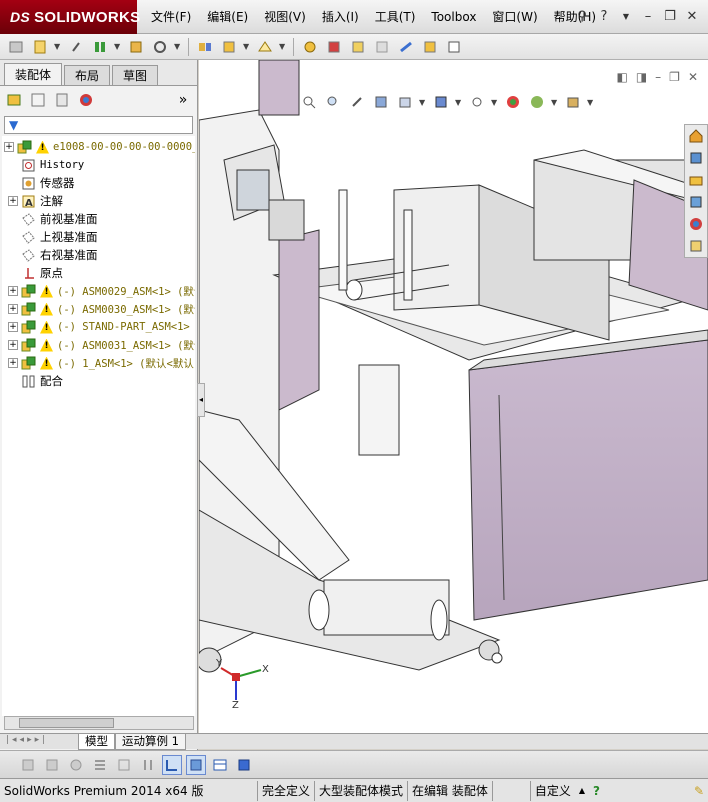 This screenshot has height=802, width=708. What do you see at coordinates (196, 764) in the screenshot?
I see `cube-view-icon` at bounding box center [196, 764].